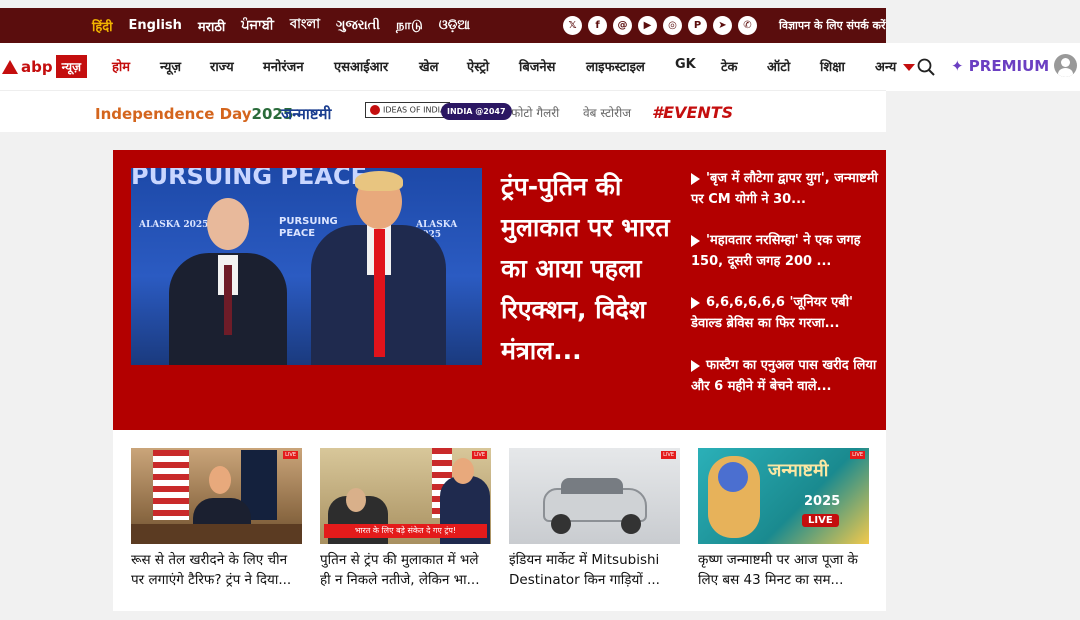 The image size is (1080, 620). I want to click on nav-business: बिजनेस, so click(537, 66).